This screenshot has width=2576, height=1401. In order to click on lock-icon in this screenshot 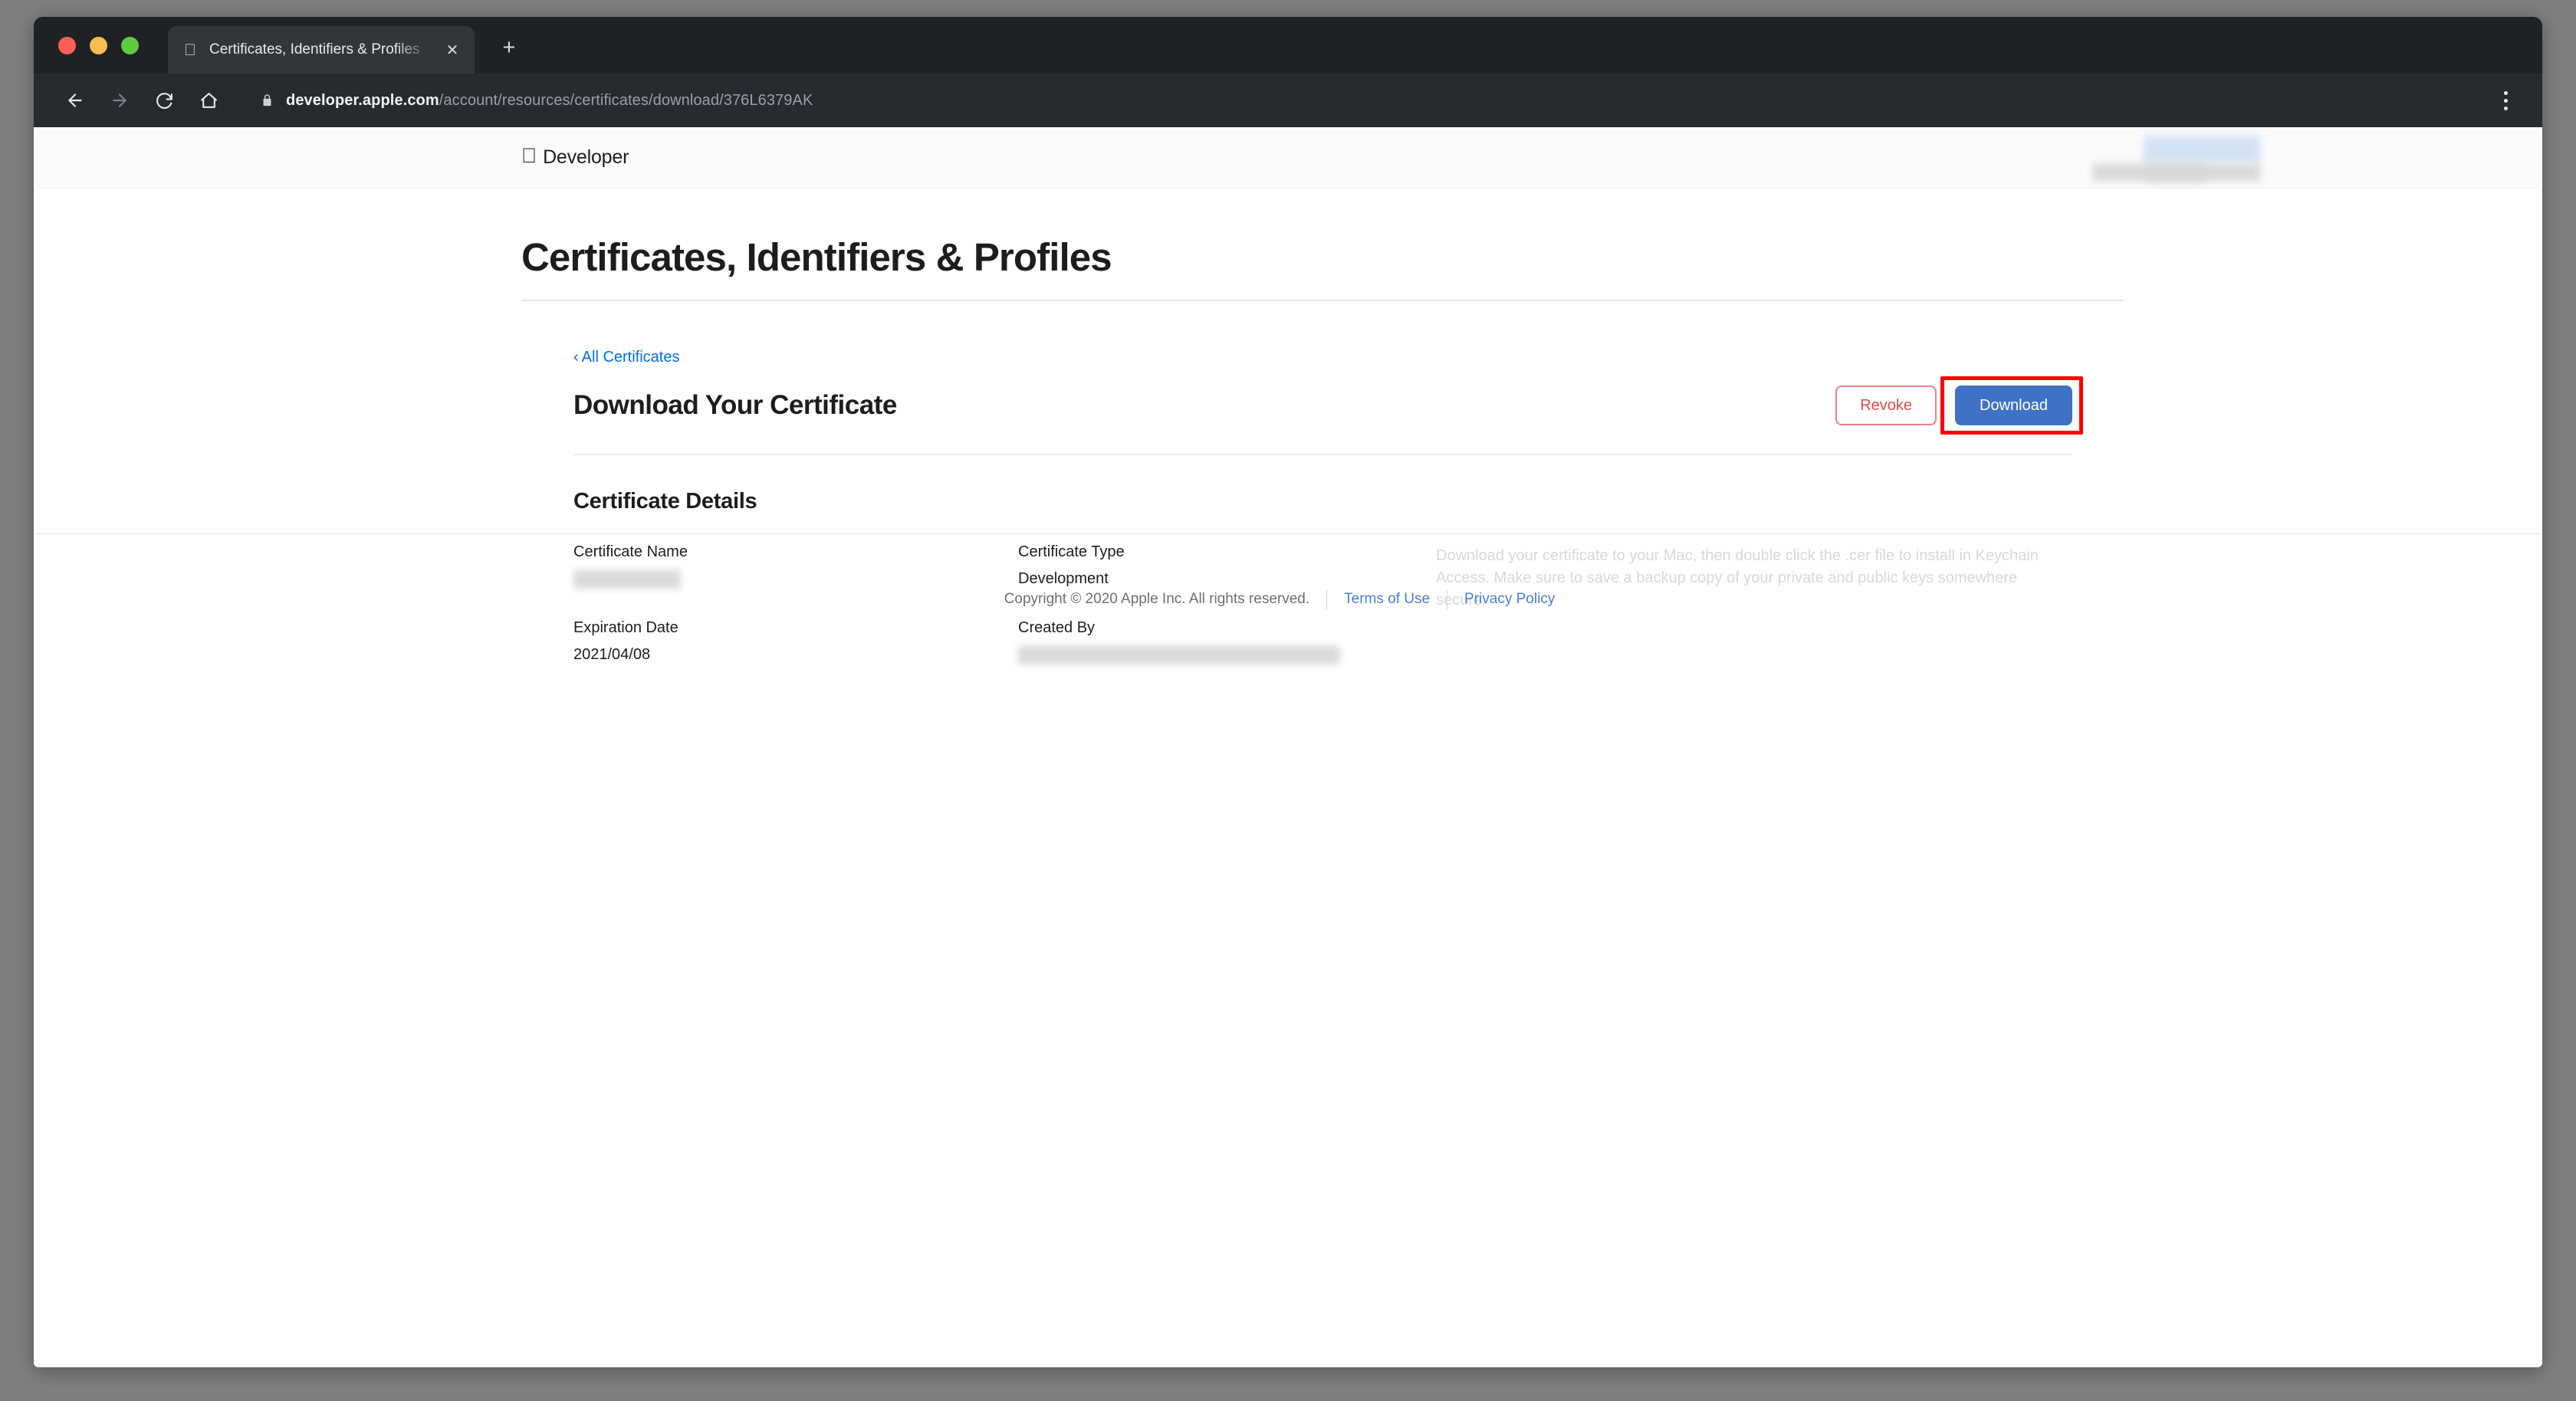, I will do `click(267, 100)`.